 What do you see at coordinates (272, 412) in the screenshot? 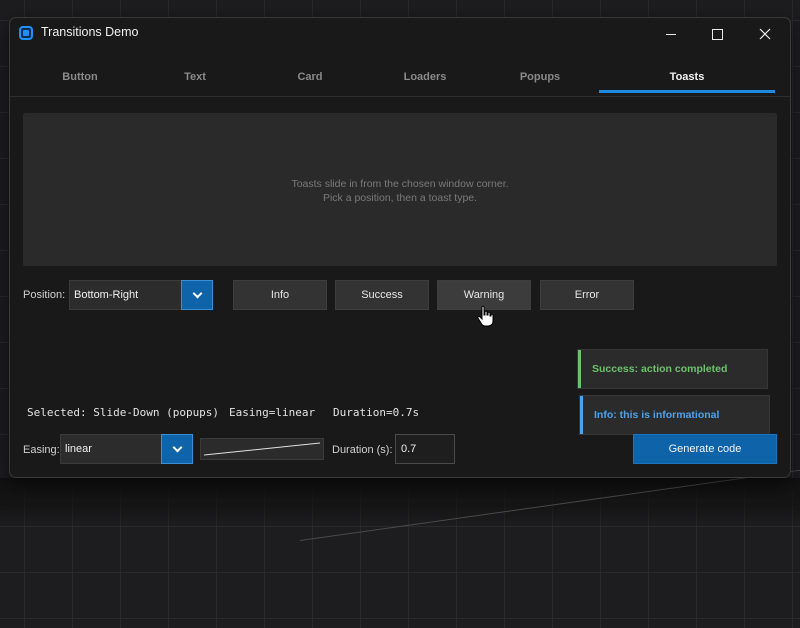
I see `status-easing: Easing=linear` at bounding box center [272, 412].